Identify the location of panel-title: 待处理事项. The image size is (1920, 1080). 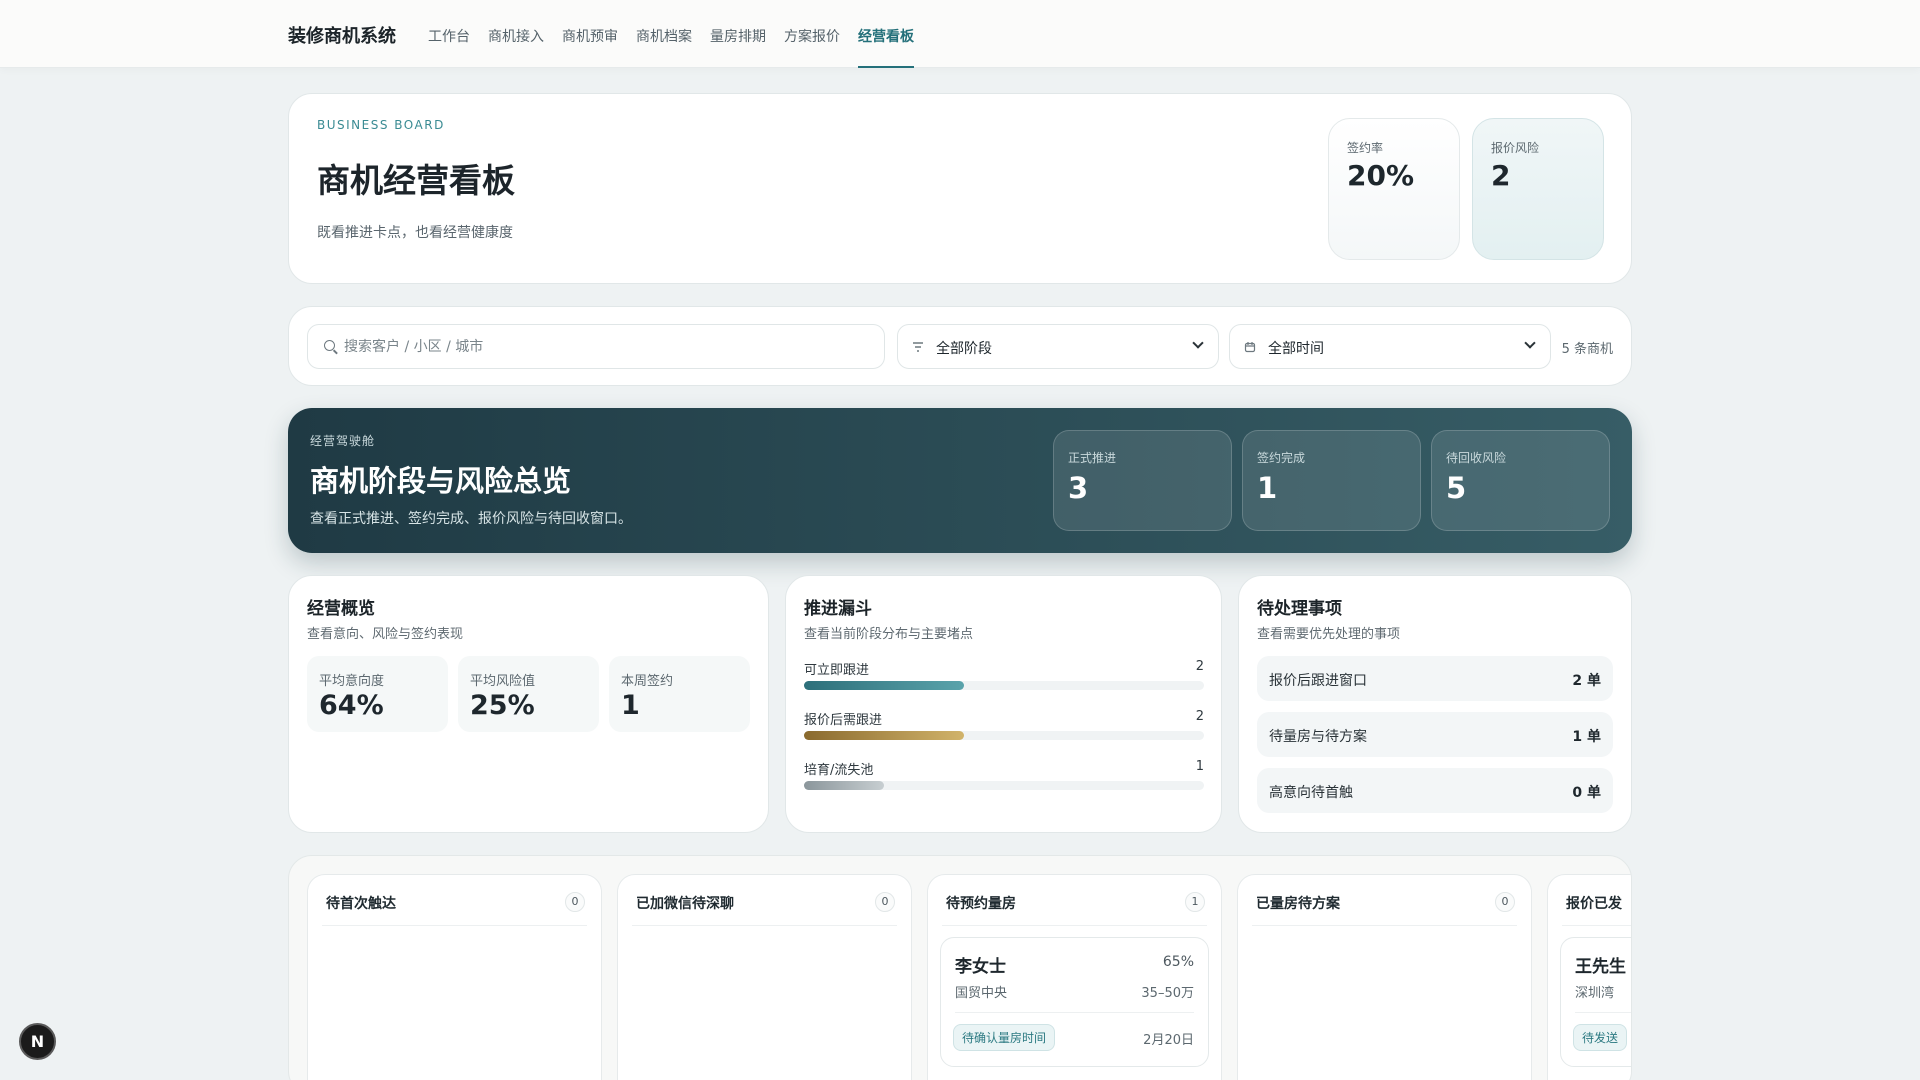
(1299, 609).